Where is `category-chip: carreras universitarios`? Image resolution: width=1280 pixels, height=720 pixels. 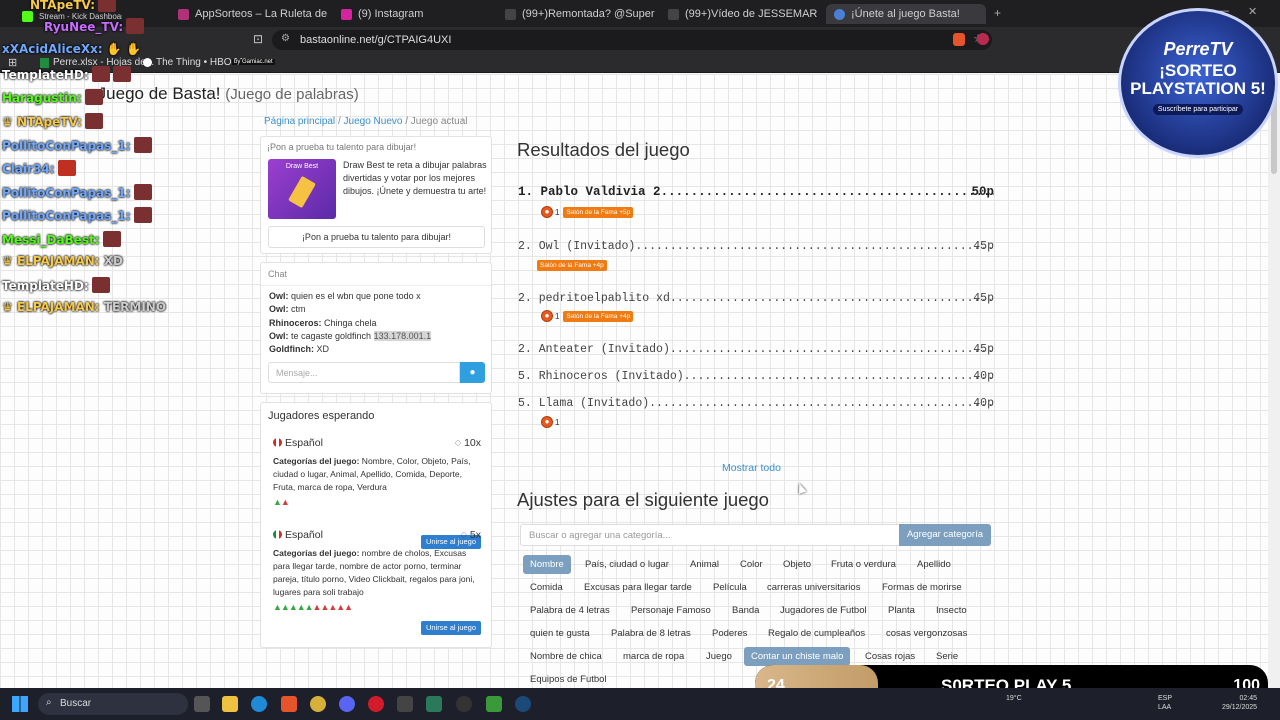 category-chip: carreras universitarios is located at coordinates (813, 587).